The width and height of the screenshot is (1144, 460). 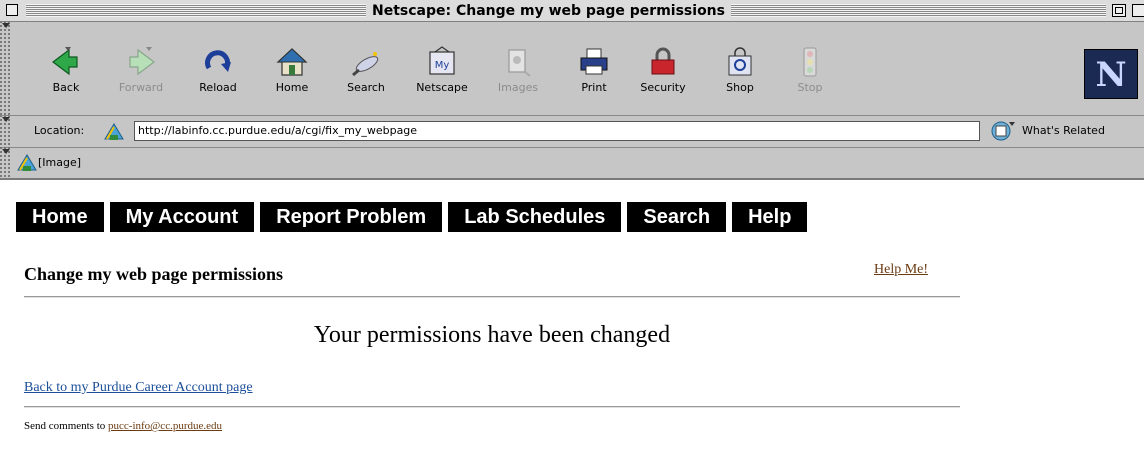 What do you see at coordinates (548, 11) in the screenshot?
I see `window-title: Netscape: Change my web page permissions` at bounding box center [548, 11].